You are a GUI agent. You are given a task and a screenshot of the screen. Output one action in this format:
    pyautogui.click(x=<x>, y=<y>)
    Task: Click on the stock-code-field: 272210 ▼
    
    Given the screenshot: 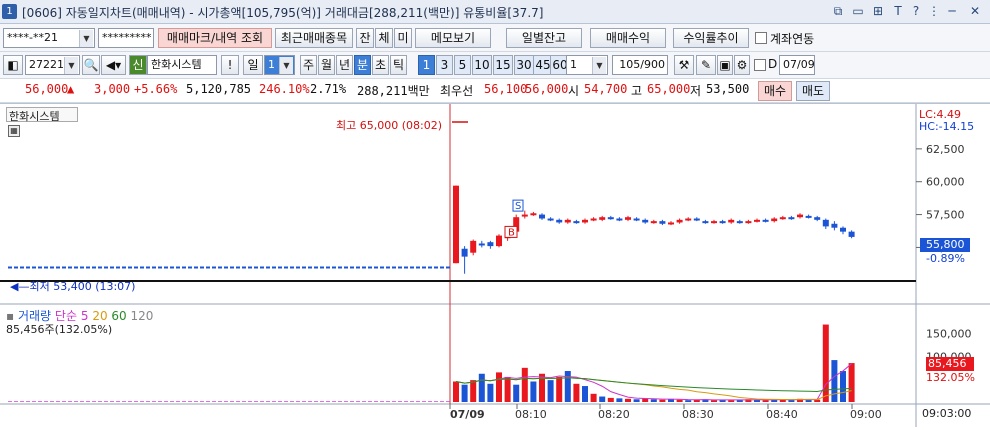 What is the action you would take?
    pyautogui.click(x=52, y=65)
    